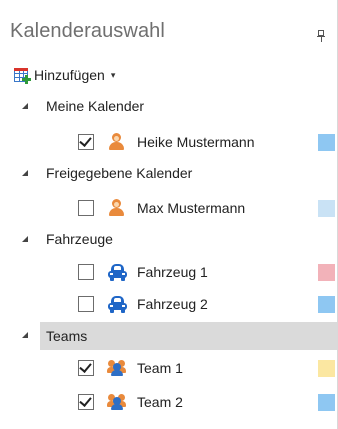 This screenshot has height=429, width=338. I want to click on group-label: Meine Kalender, so click(95, 106).